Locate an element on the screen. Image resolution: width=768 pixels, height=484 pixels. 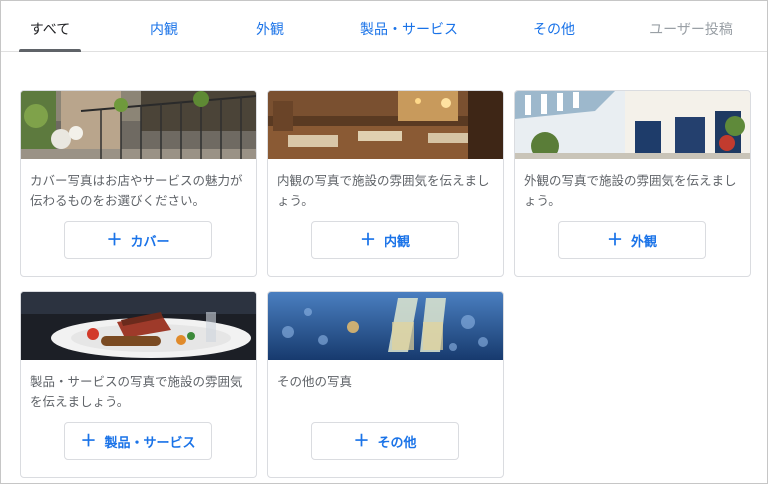
exterior-photo-description: 外観の写真で施設の雰囲気を伝えましょう。 is located at coordinates (630, 190).